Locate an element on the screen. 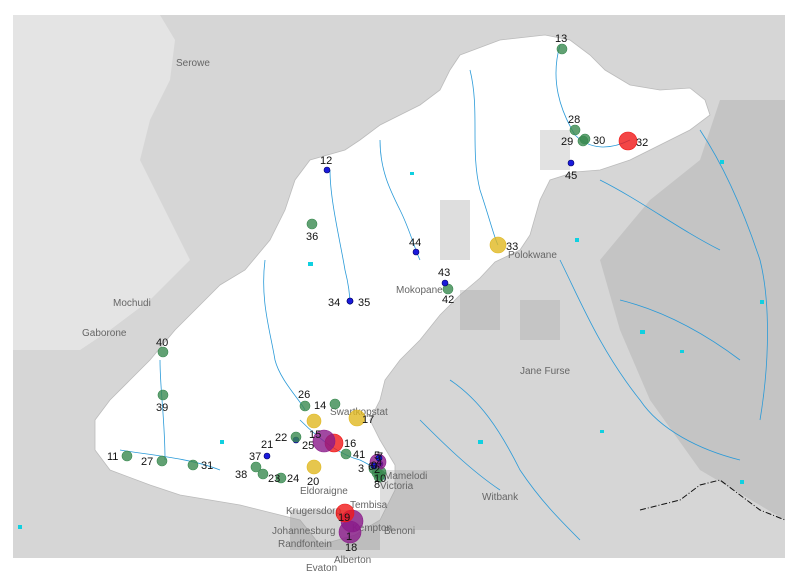 This screenshot has width=800, height=571. site-label-44: 44 is located at coordinates (415, 243).